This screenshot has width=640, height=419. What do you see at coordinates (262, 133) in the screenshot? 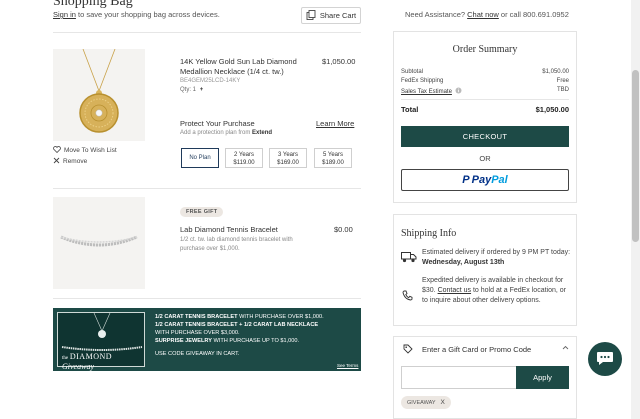
I see `extend-logo: Extend` at bounding box center [262, 133].